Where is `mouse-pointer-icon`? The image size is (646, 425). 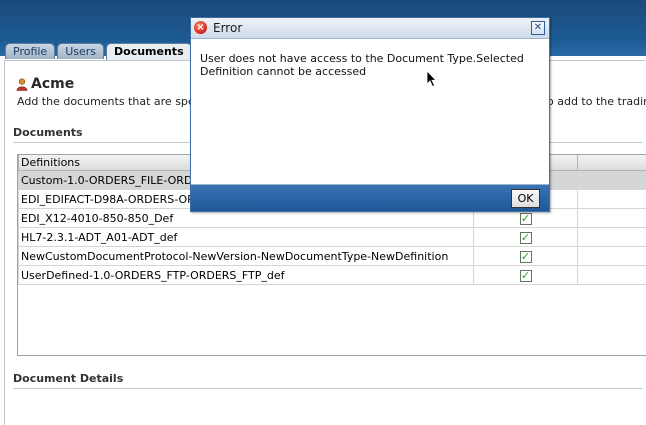
mouse-pointer-icon is located at coordinates (432, 79).